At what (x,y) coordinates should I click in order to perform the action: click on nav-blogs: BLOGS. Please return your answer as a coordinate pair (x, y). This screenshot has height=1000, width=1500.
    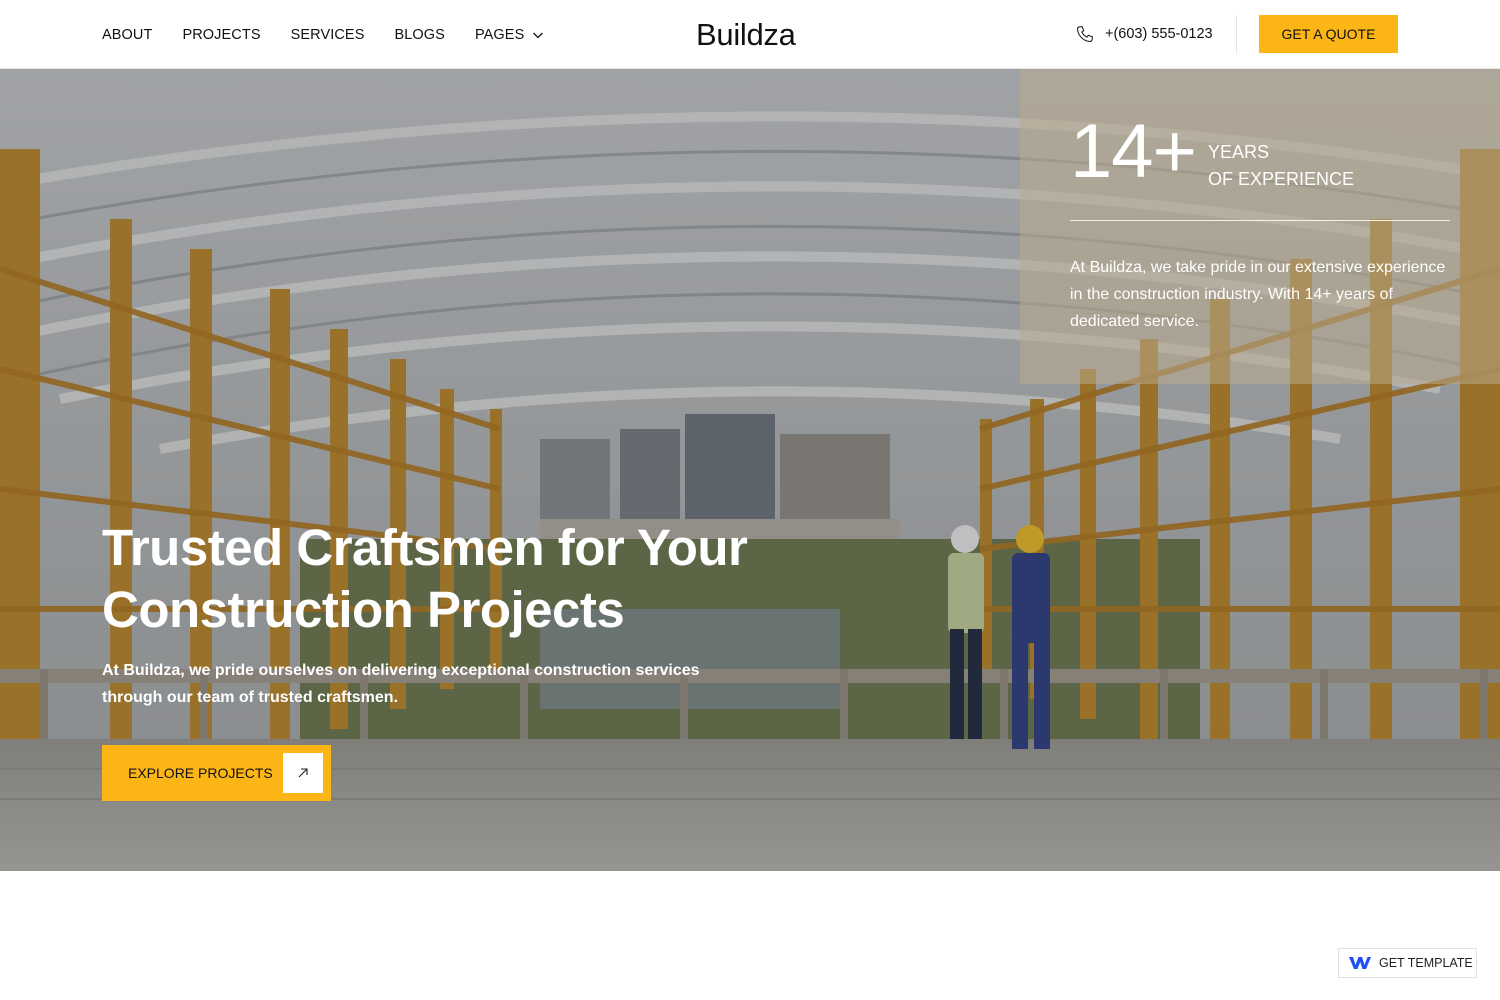
    Looking at the image, I should click on (419, 35).